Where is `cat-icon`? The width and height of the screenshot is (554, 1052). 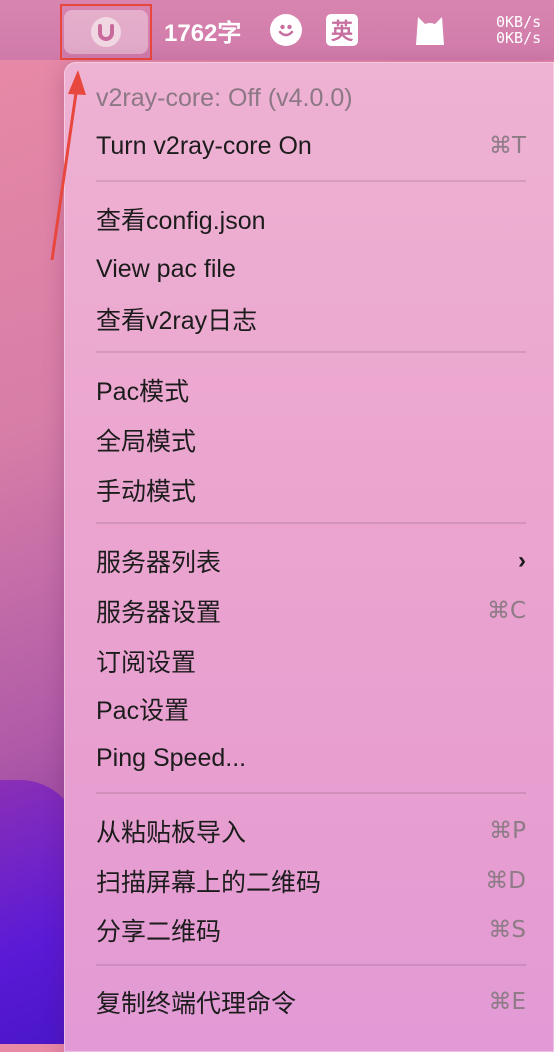 cat-icon is located at coordinates (430, 30).